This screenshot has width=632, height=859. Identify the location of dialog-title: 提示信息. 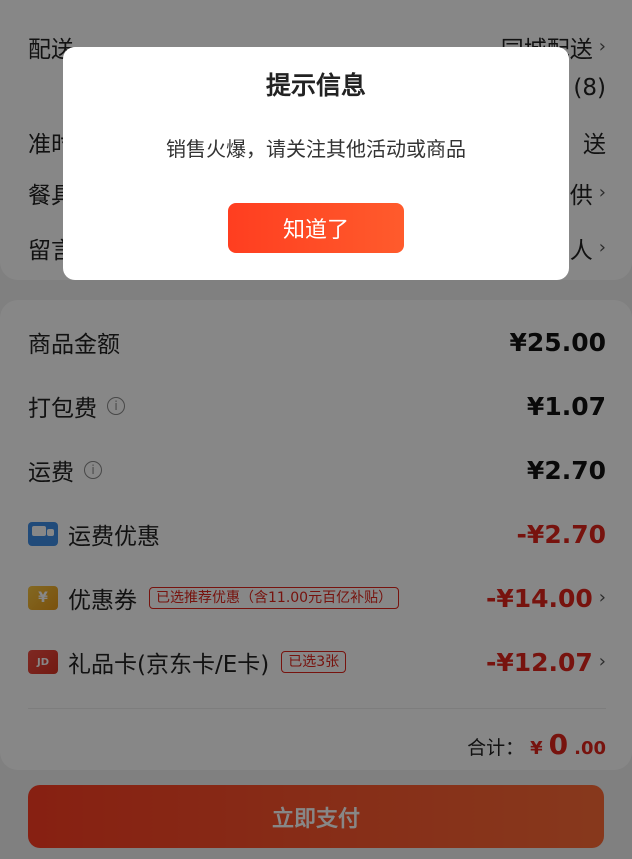
(315, 85).